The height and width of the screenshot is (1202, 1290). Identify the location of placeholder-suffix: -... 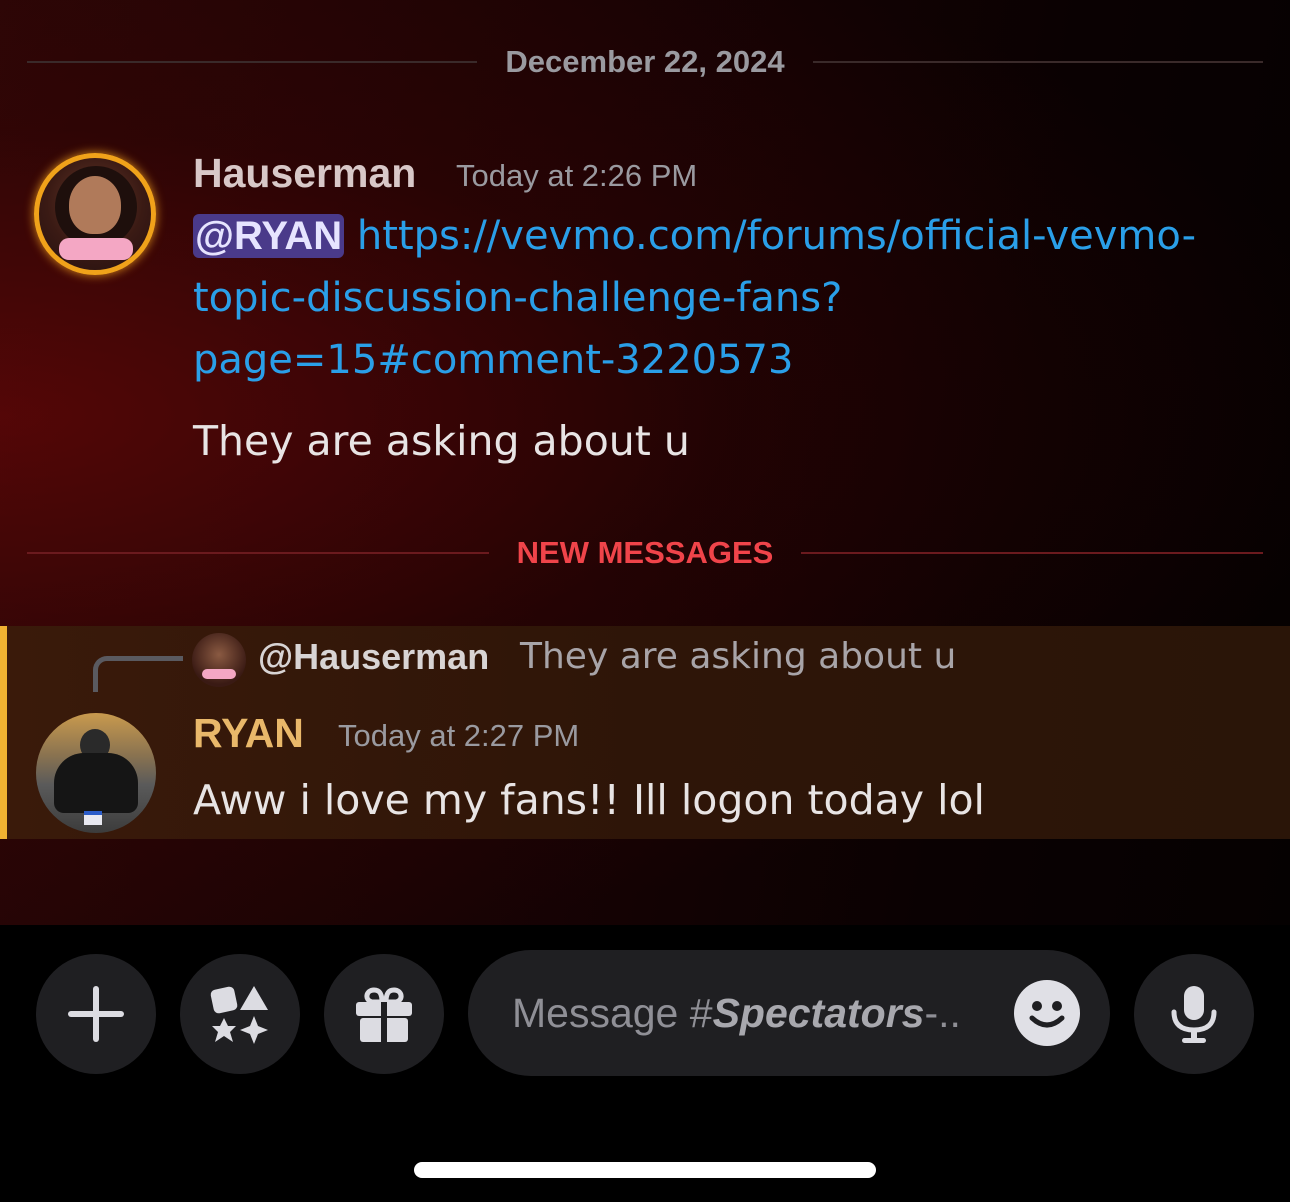
(942, 1013).